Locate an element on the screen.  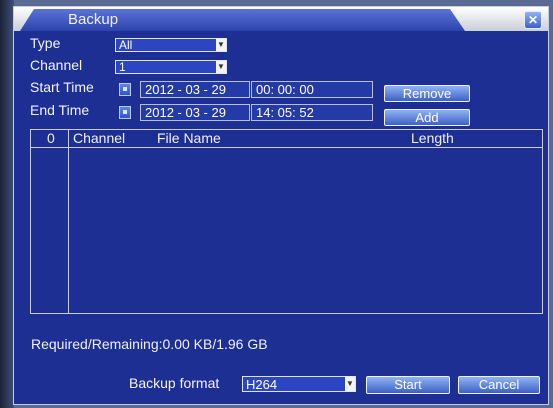
add-button: Add is located at coordinates (427, 117).